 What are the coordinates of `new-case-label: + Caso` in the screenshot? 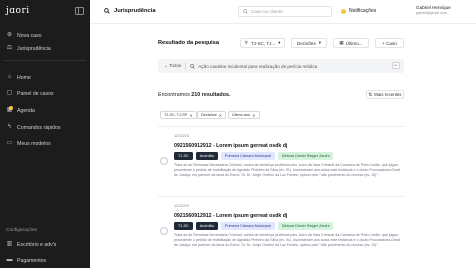 It's located at (389, 43).